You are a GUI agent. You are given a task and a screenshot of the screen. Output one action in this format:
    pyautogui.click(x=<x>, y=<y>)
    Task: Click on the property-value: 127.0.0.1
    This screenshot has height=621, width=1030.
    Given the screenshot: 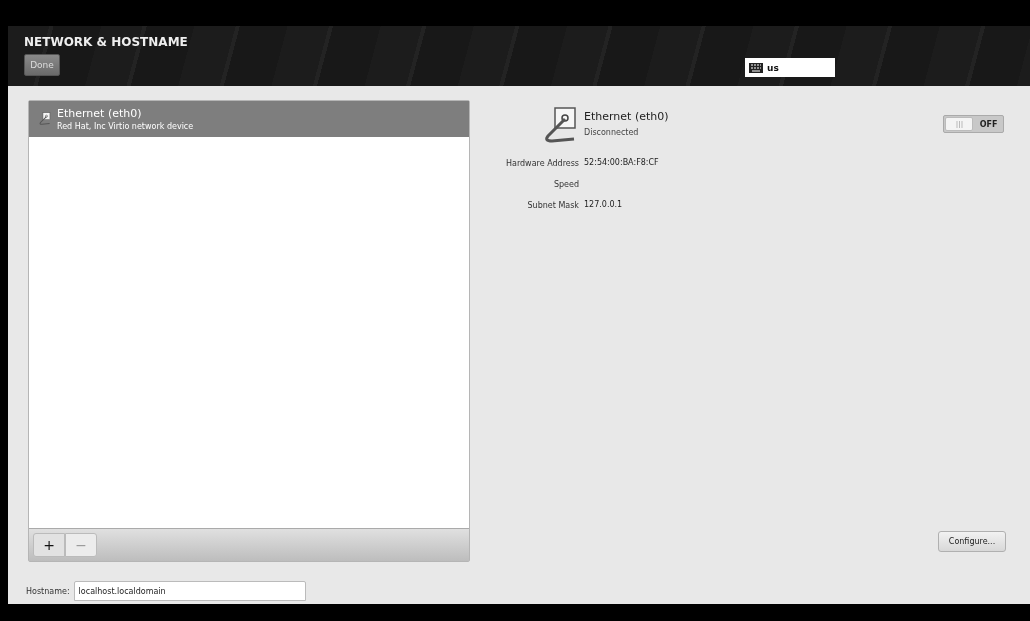 What is the action you would take?
    pyautogui.click(x=604, y=205)
    